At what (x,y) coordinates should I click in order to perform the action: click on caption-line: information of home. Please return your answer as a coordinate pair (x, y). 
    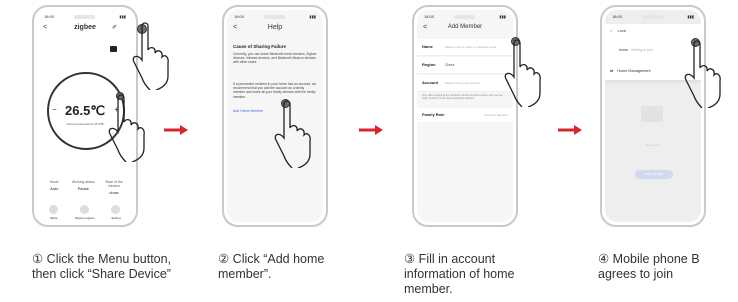
    Looking at the image, I should click on (459, 274).